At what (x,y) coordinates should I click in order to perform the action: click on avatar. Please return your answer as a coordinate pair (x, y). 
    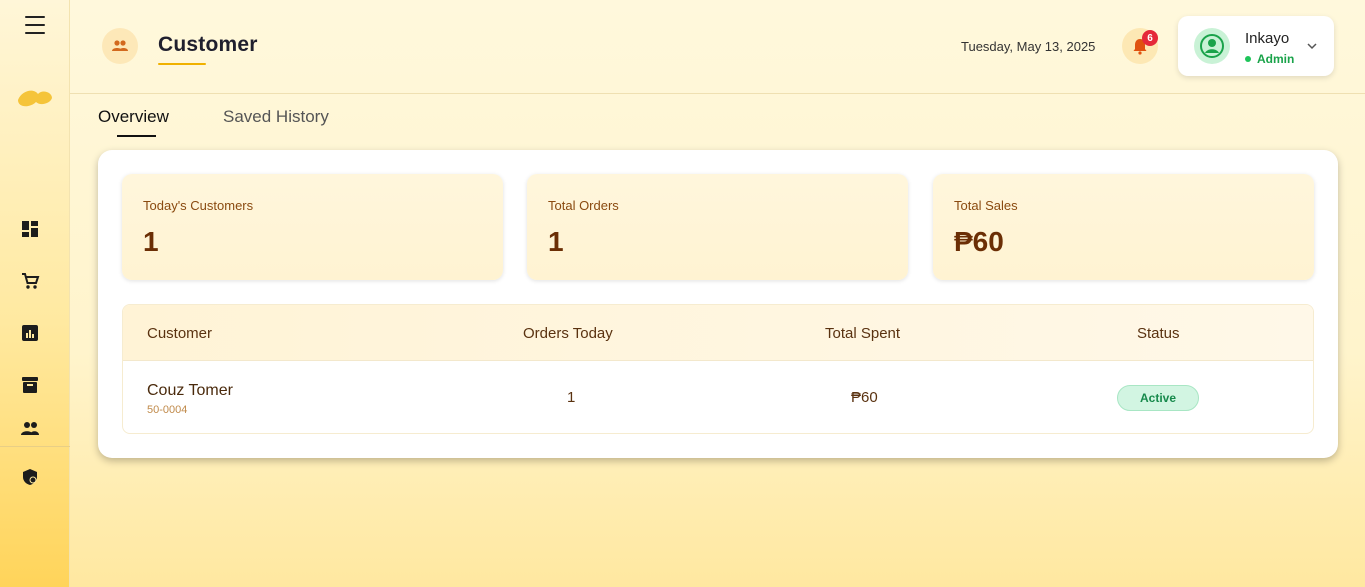
    Looking at the image, I should click on (1212, 46).